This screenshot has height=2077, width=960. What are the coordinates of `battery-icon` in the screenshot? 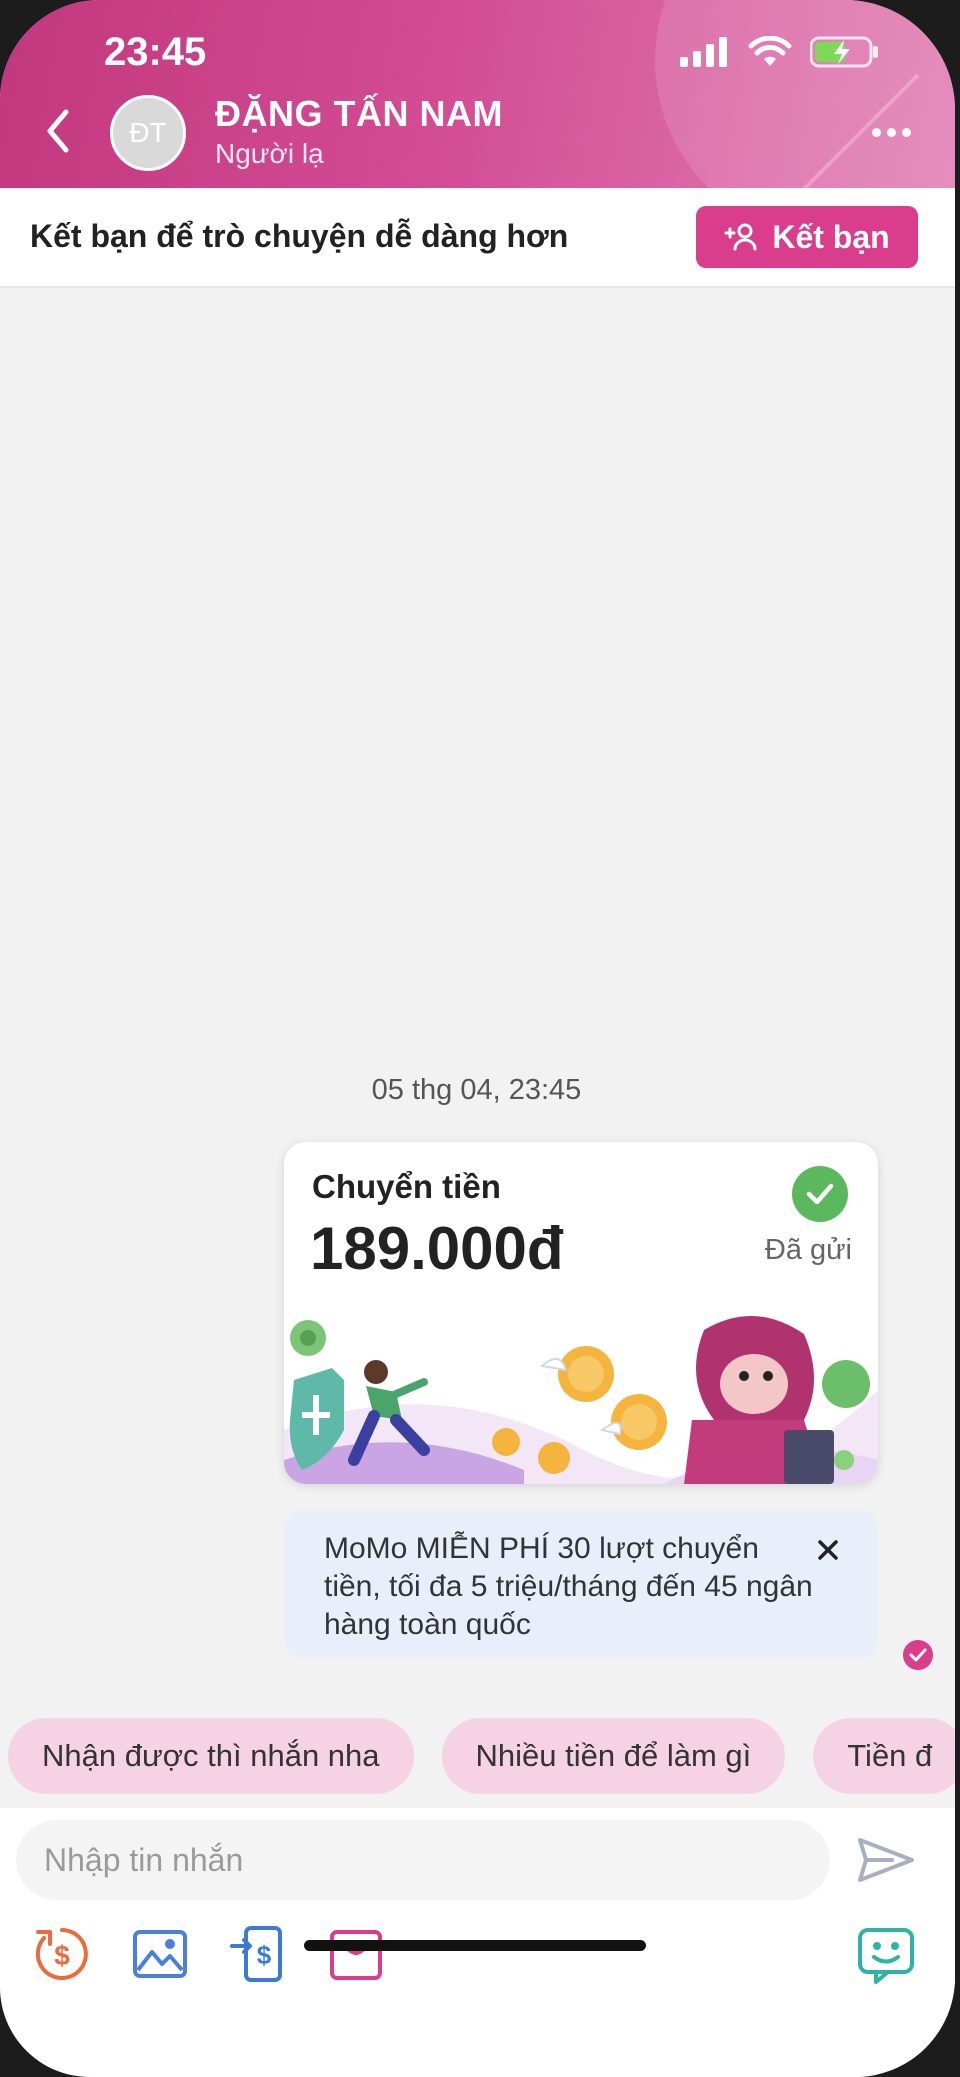 It's located at (844, 52).